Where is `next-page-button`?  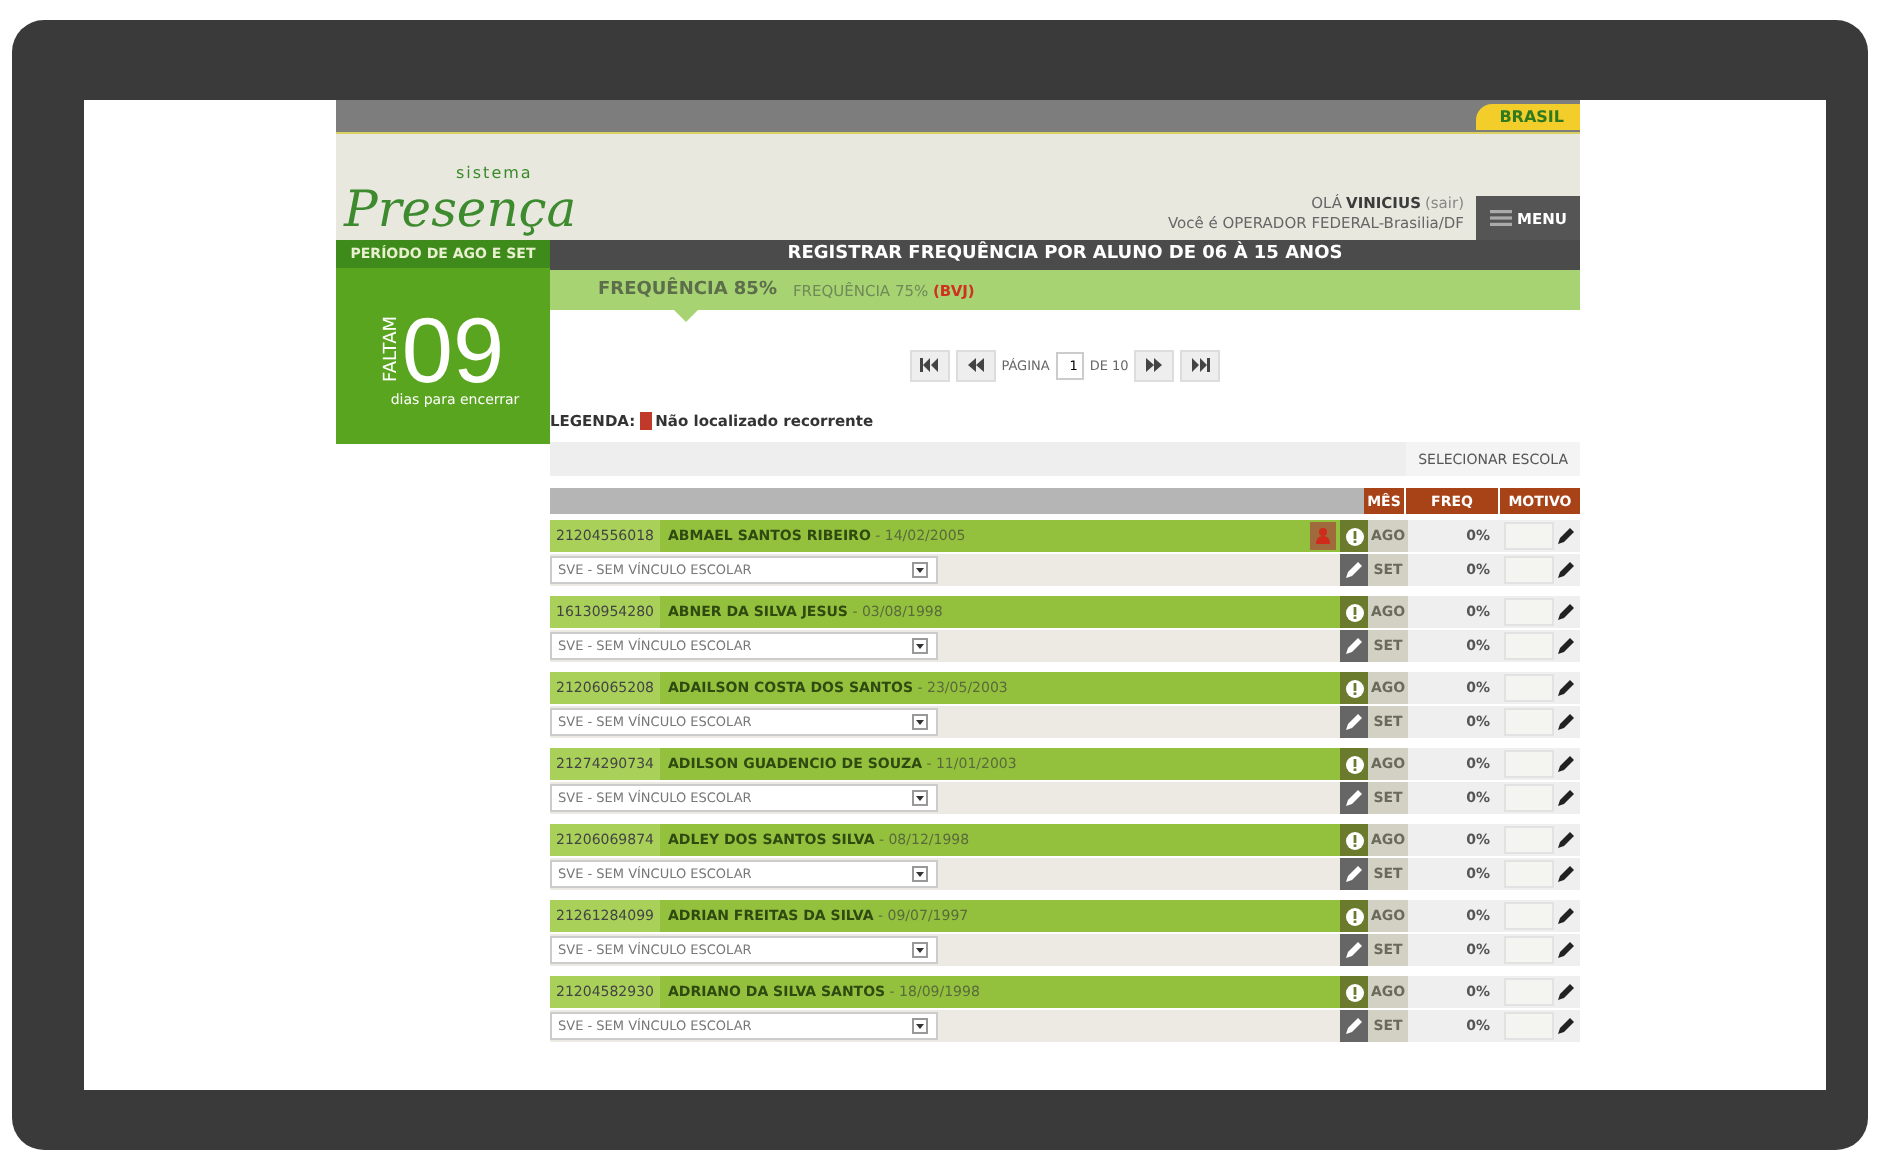
next-page-button is located at coordinates (1154, 365).